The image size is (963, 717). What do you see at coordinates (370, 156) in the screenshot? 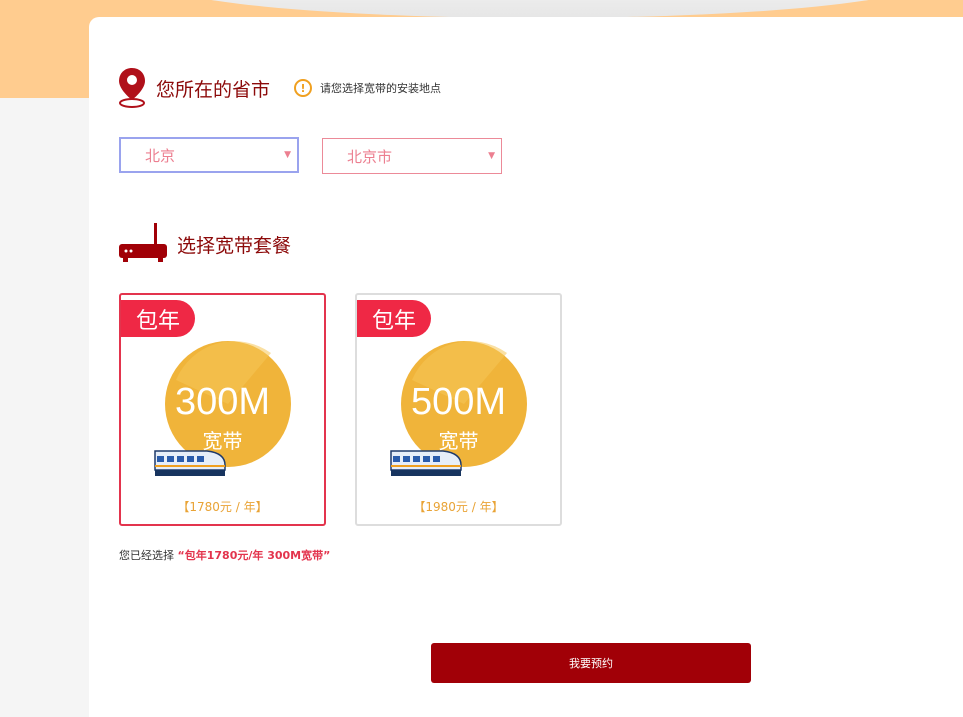
I see `city-value: 北京市` at bounding box center [370, 156].